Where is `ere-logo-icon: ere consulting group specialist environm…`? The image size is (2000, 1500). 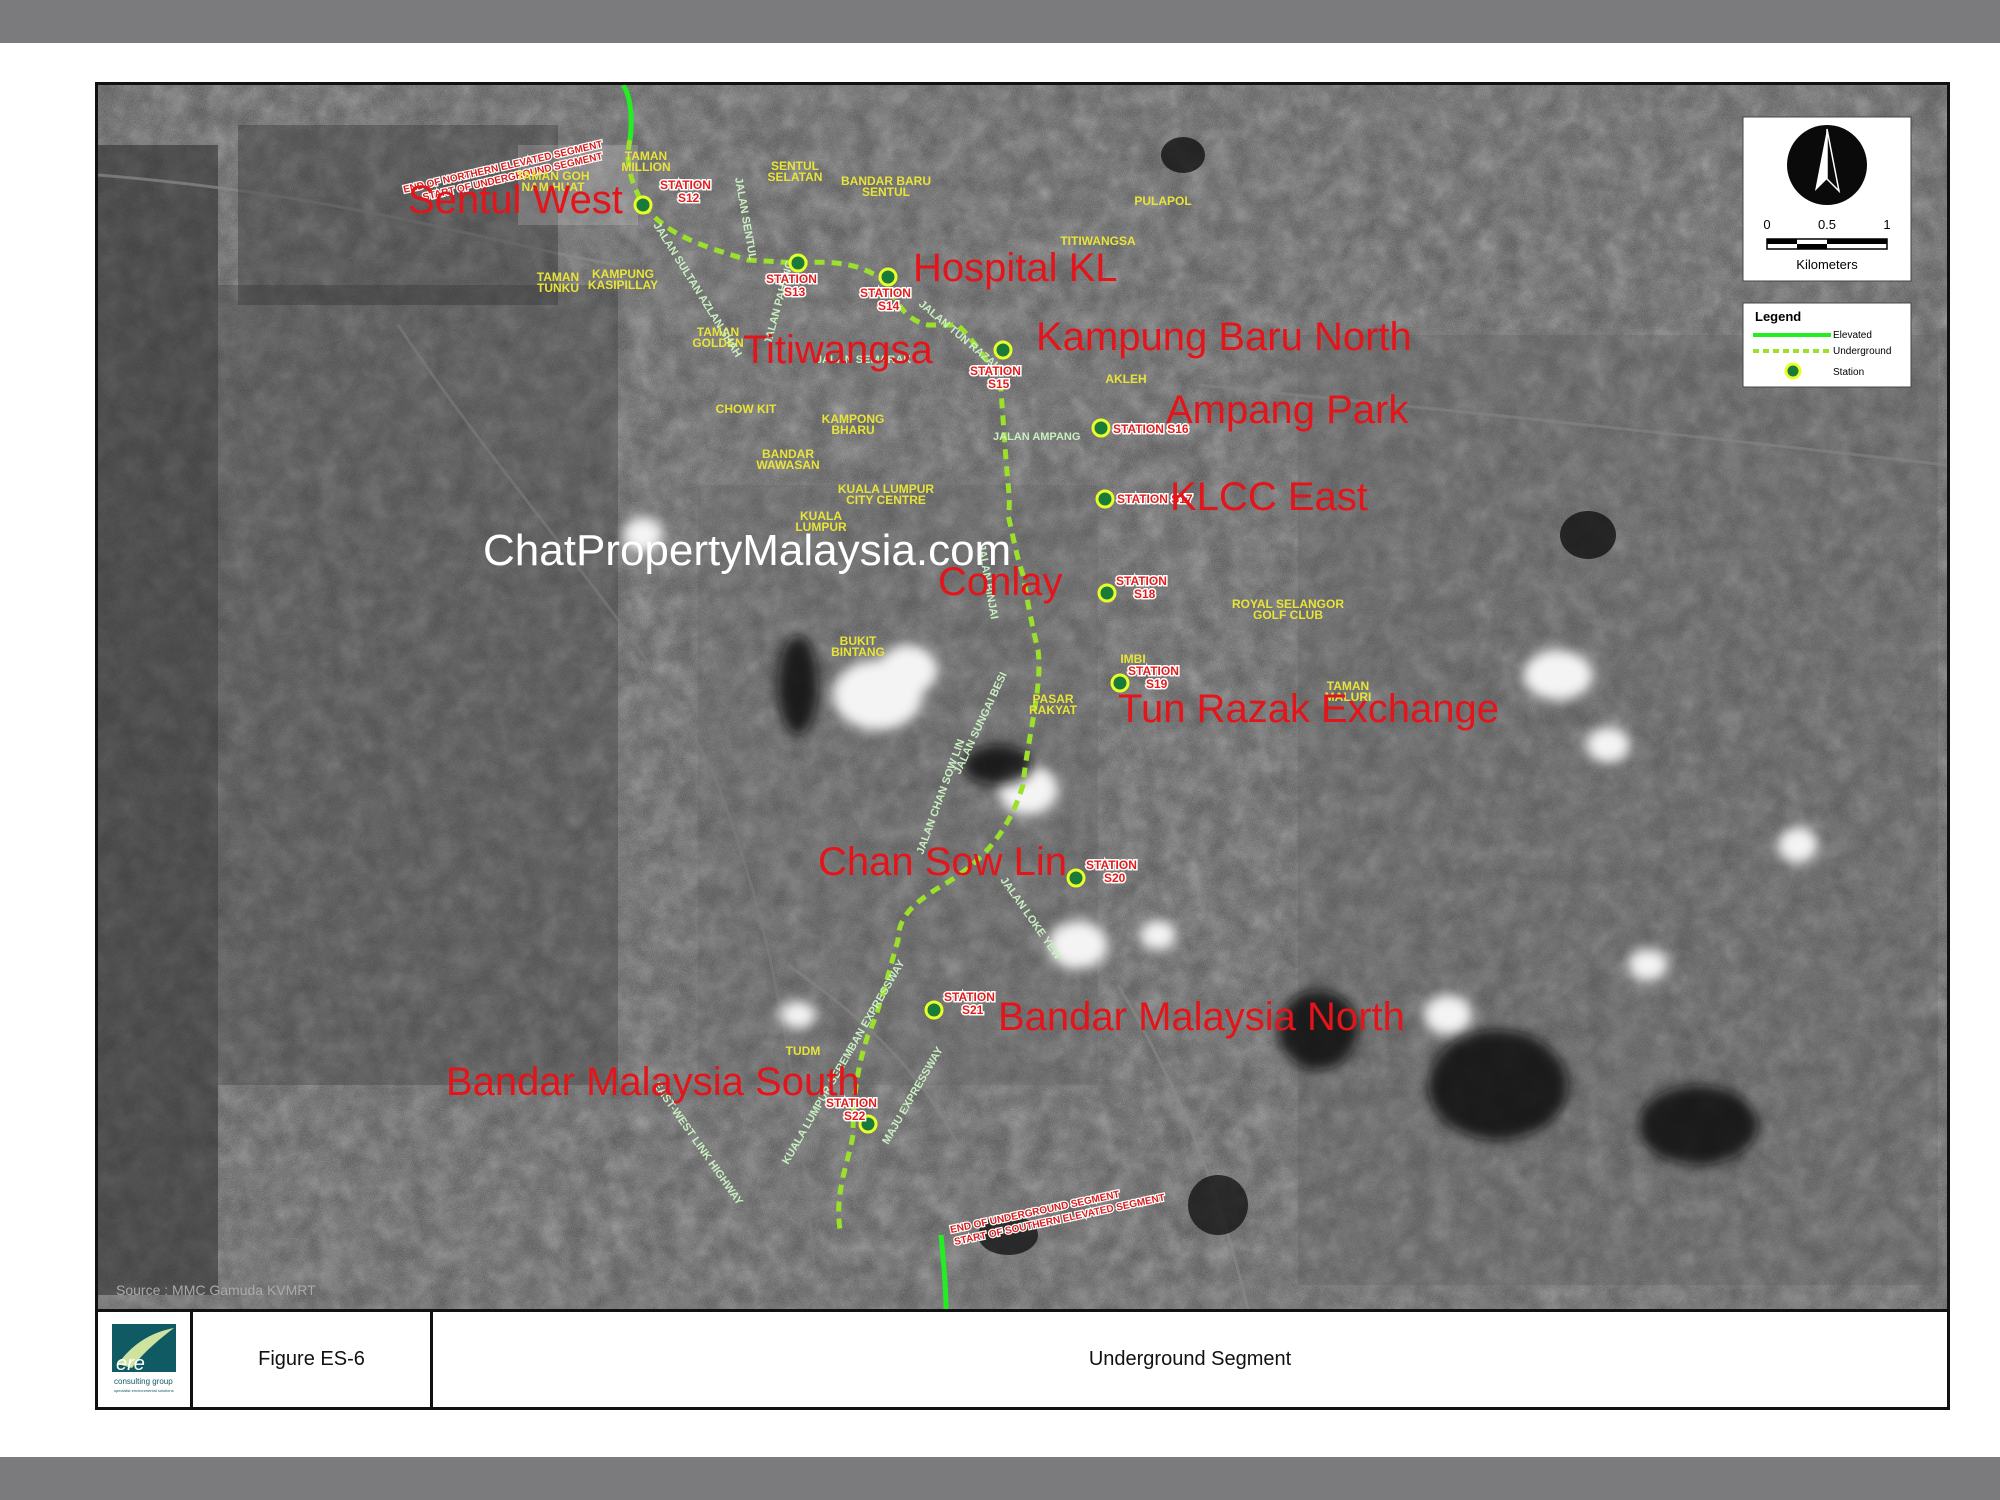 ere-logo-icon: ere consulting group specialist environm… is located at coordinates (144, 1358).